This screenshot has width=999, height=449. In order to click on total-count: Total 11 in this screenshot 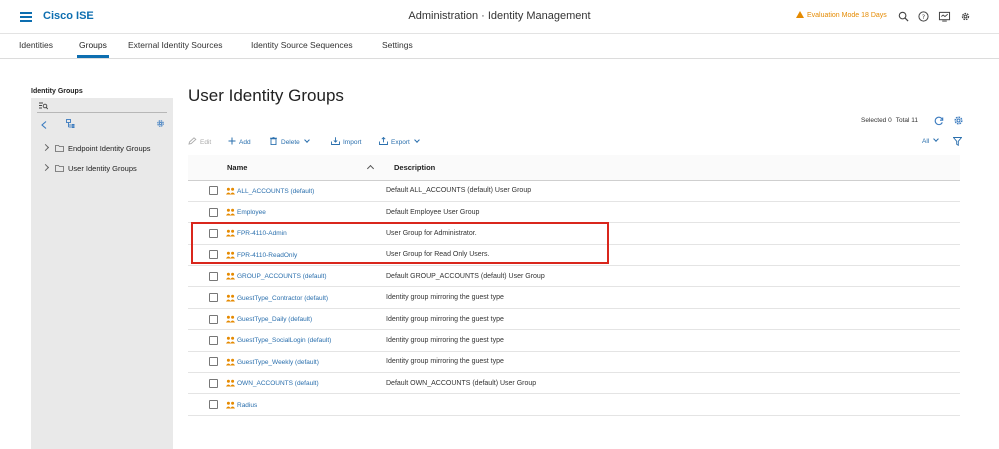, I will do `click(907, 120)`.